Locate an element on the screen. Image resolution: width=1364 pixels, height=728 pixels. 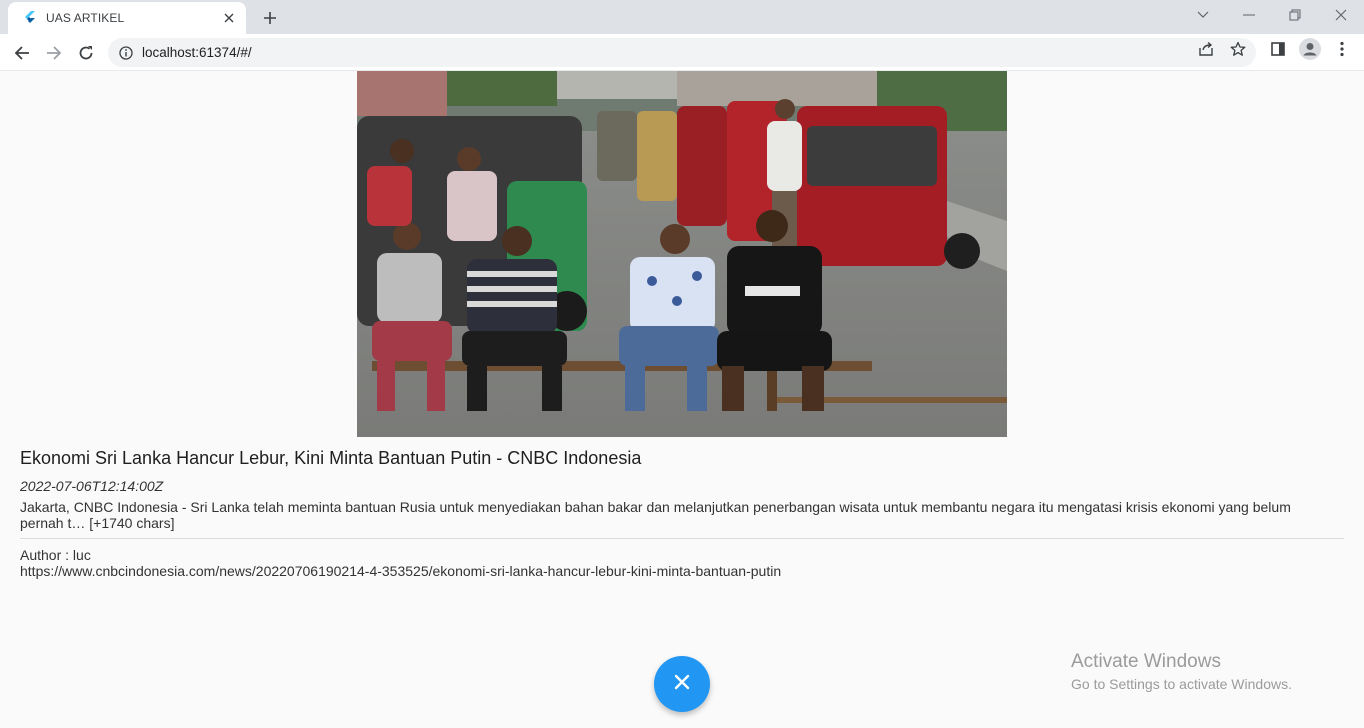
close-fab-button is located at coordinates (682, 684).